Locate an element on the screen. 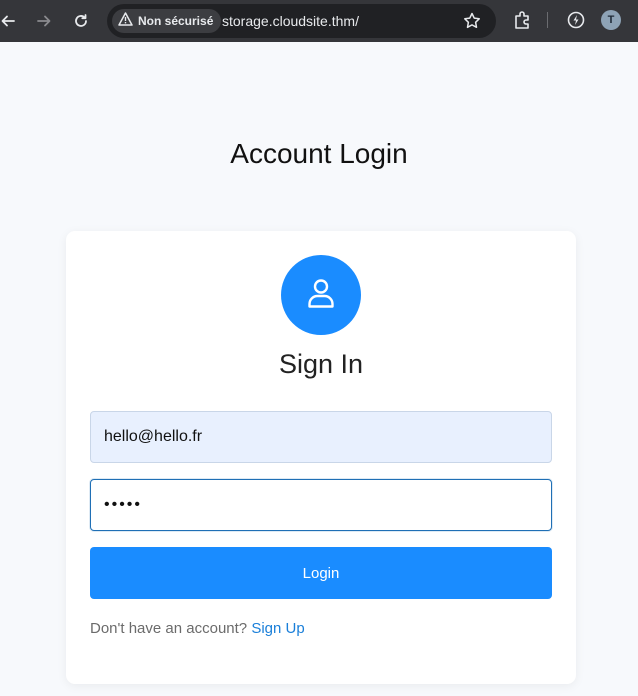 Image resolution: width=638 pixels, height=696 pixels. page-title: Account Login is located at coordinates (319, 153).